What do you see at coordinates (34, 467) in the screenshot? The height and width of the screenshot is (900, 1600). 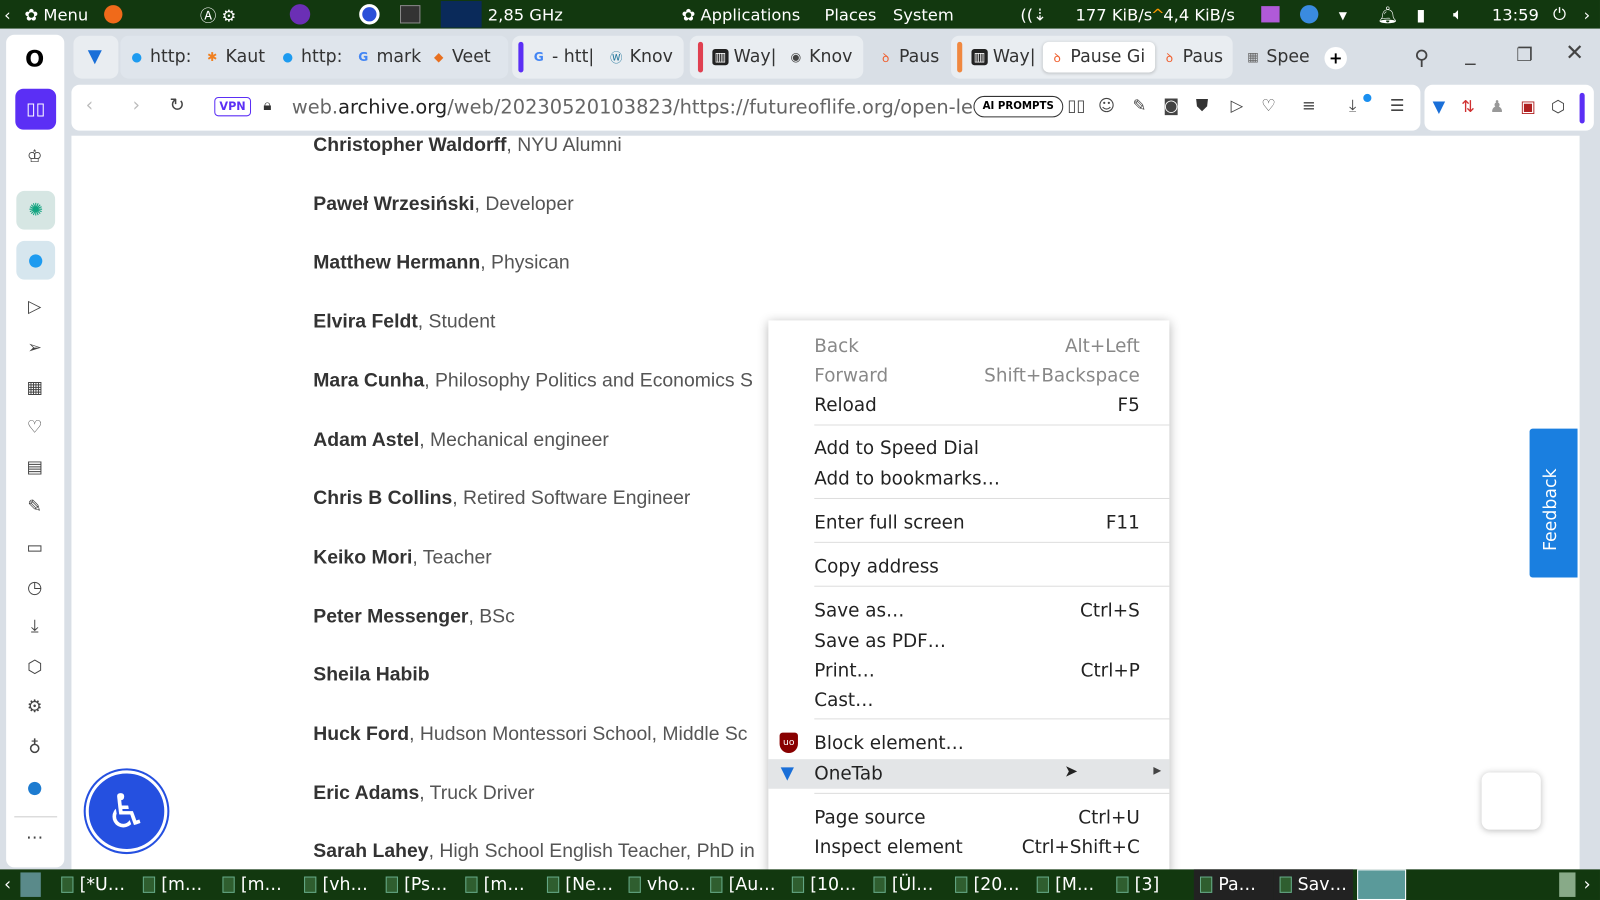 I see `news-icon: ▤` at bounding box center [34, 467].